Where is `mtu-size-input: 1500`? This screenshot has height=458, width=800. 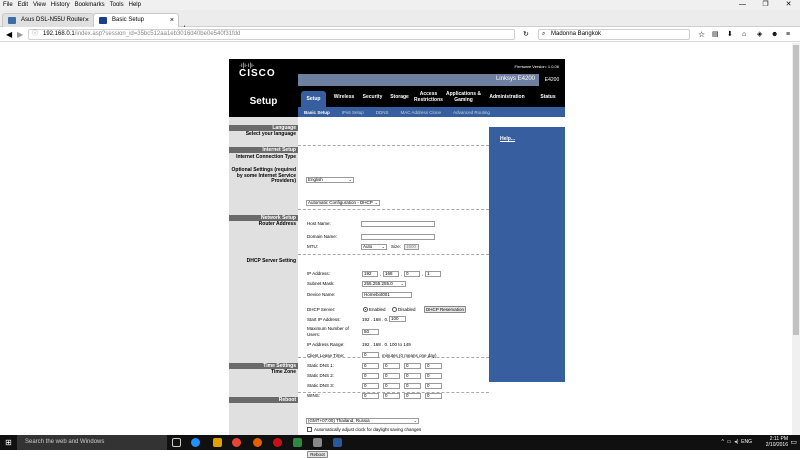
mtu-size-input: 1500 is located at coordinates (411, 247).